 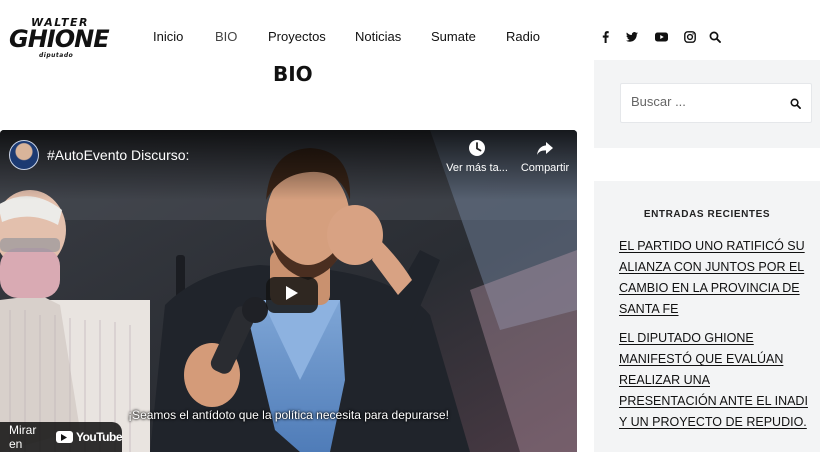 I want to click on logo-name: GHIONE, so click(x=59, y=39).